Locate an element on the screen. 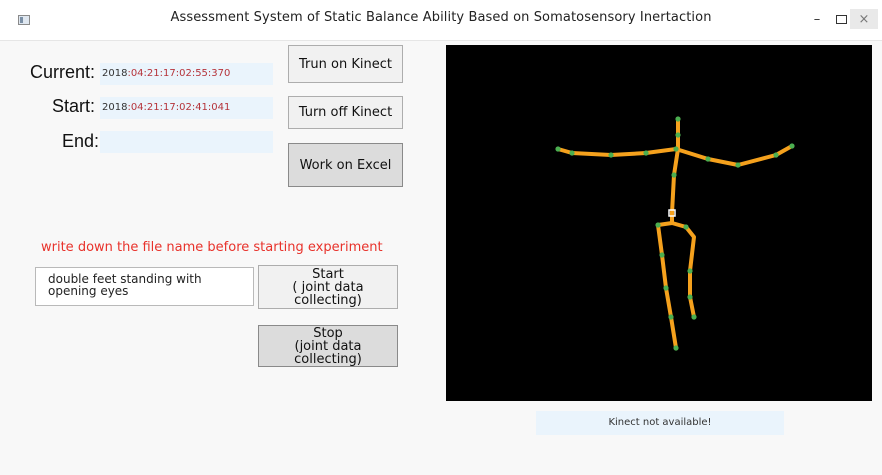 The width and height of the screenshot is (882, 475). filename-input: double feet standing with opening eyes is located at coordinates (144, 286).